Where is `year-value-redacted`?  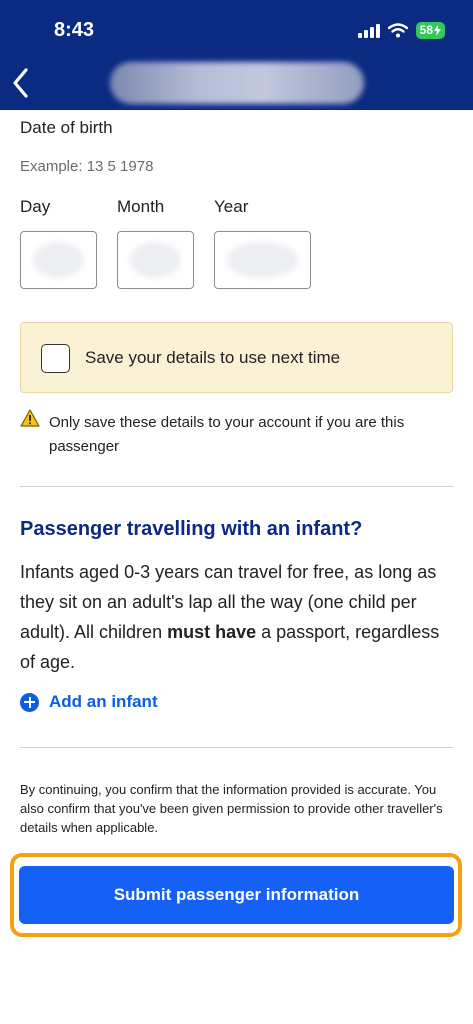 year-value-redacted is located at coordinates (262, 260).